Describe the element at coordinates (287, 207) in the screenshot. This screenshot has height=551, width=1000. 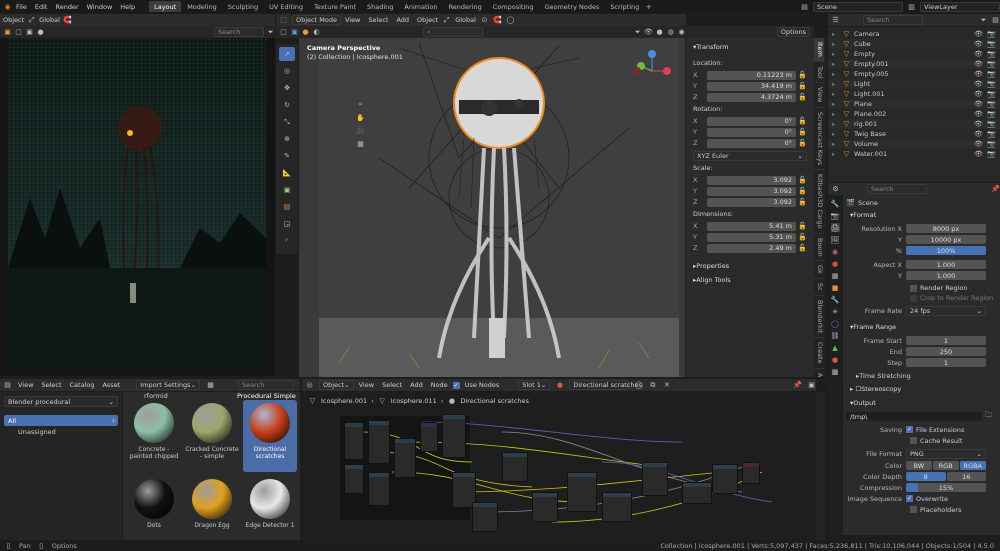
I see `extrude-tool-icon: ▤` at that location.